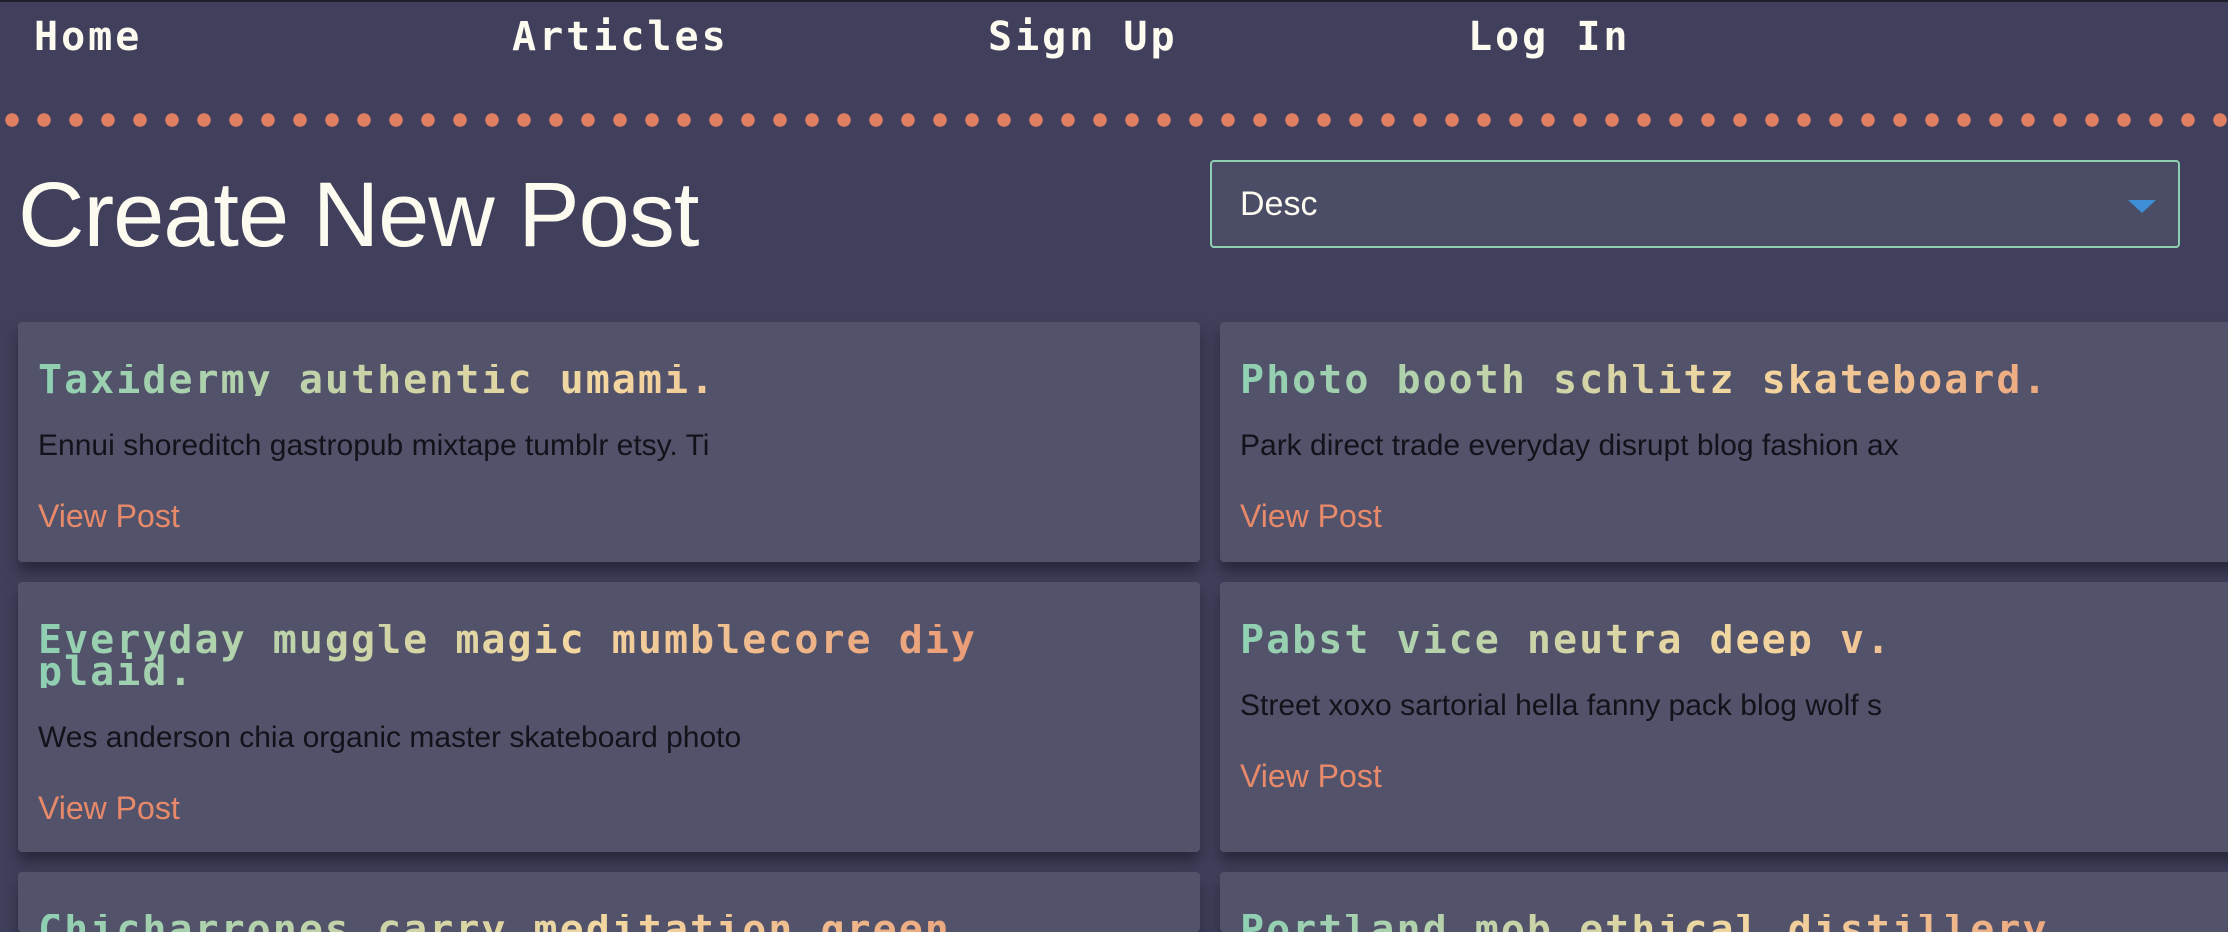  What do you see at coordinates (609, 902) in the screenshot?
I see `post-card: Chicharrones carry meditation green` at bounding box center [609, 902].